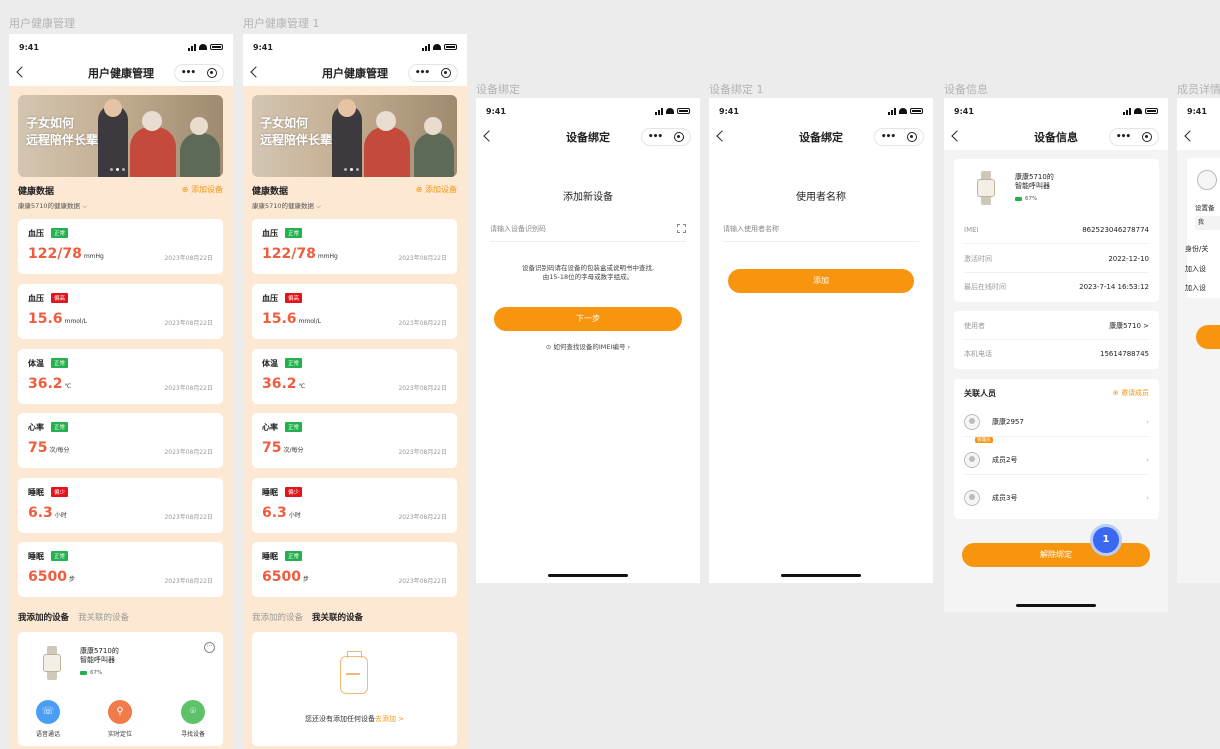 The image size is (1220, 749). Describe the element at coordinates (389, 719) in the screenshot. I see `go-add-link: 去添加 >` at that location.